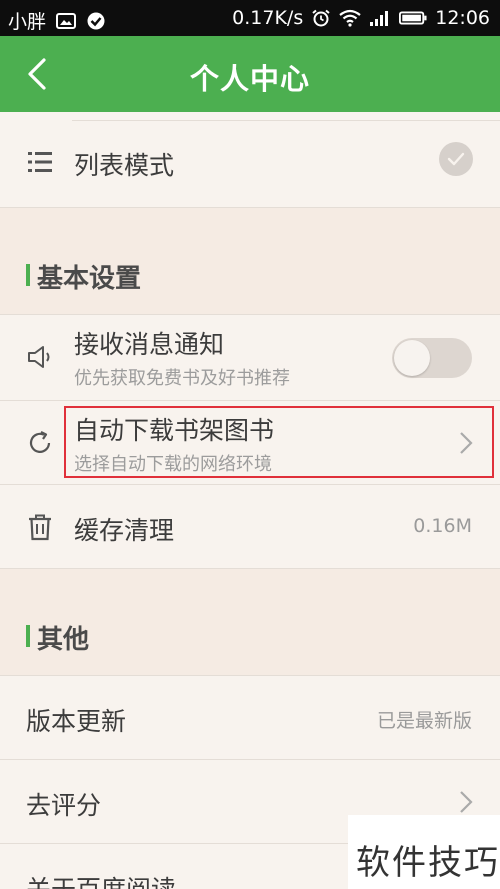 The image size is (500, 889). Describe the element at coordinates (149, 344) in the screenshot. I see `notifications-label: 接收消息通知` at that location.